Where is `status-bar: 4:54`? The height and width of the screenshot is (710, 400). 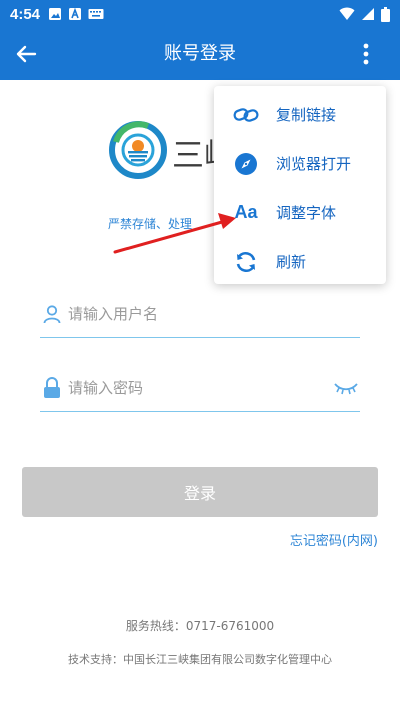 status-bar: 4:54 is located at coordinates (200, 14).